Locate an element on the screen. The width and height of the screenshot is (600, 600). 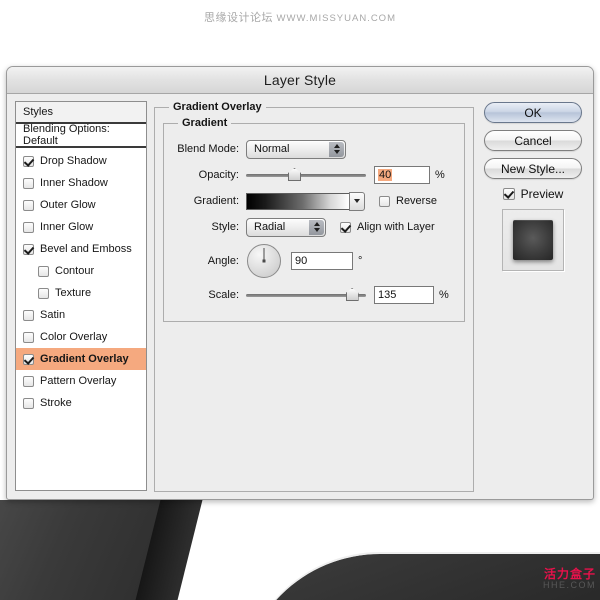
blend-mode-select: Normal is located at coordinates (296, 149).